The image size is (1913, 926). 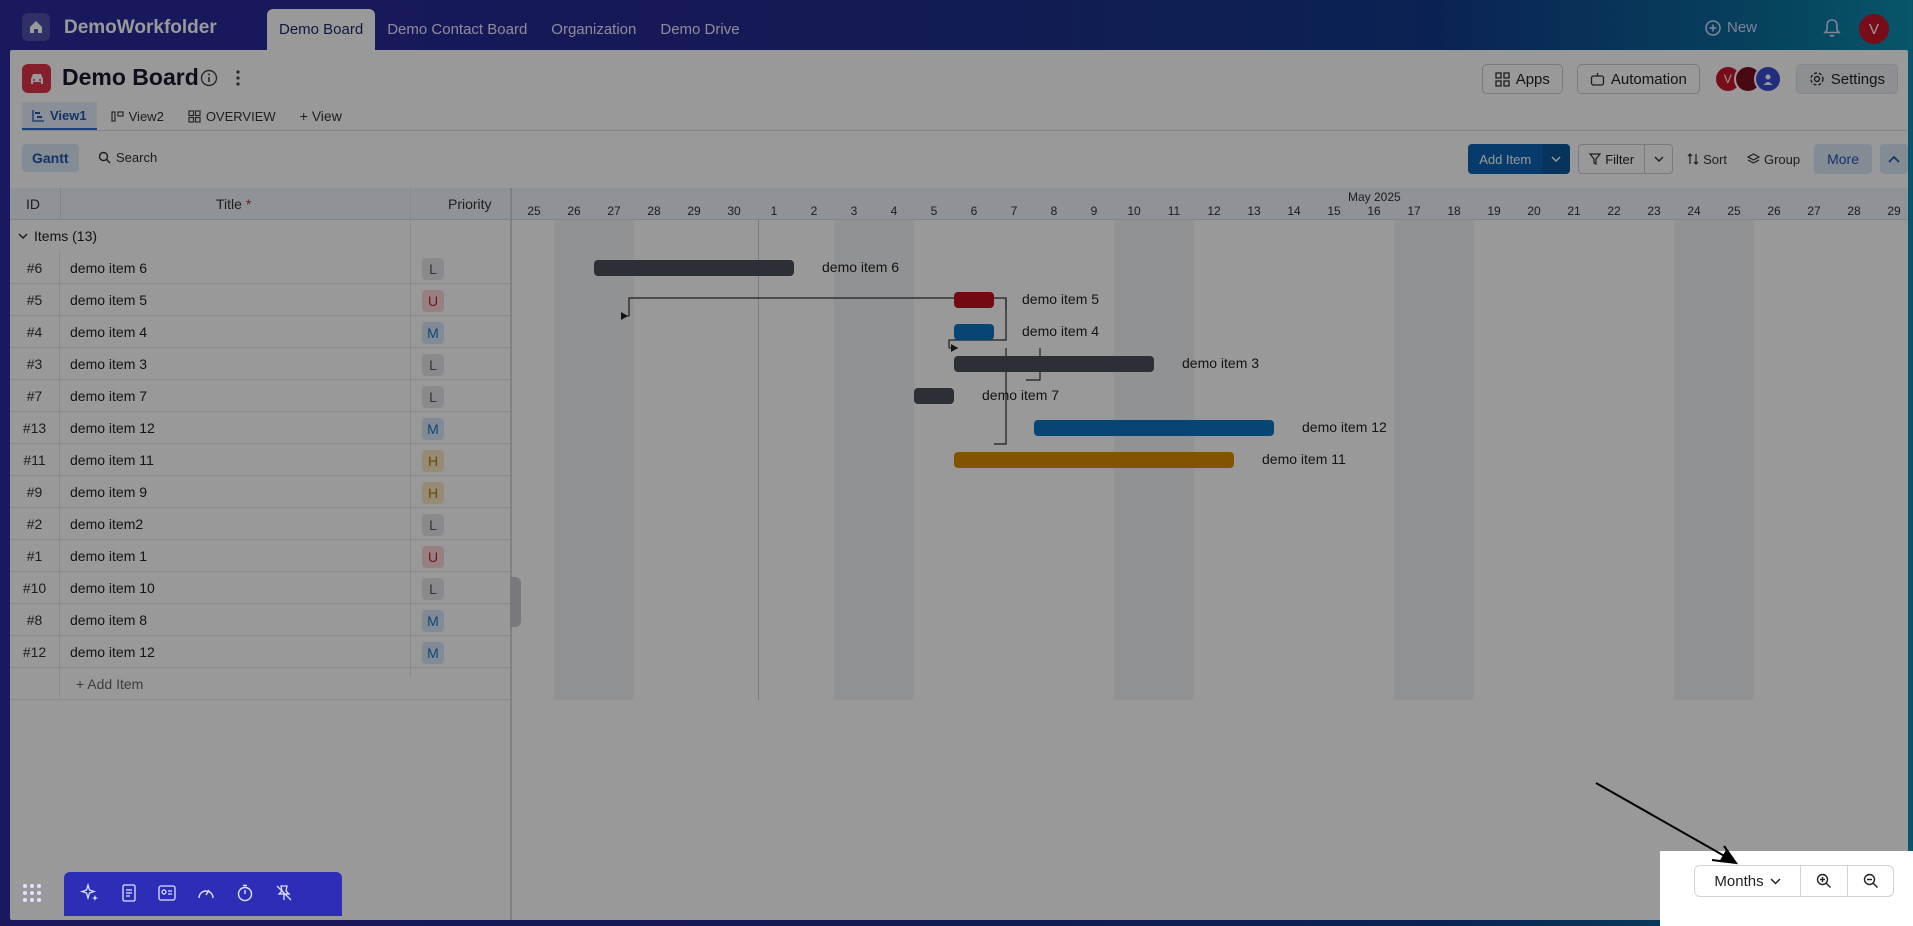 What do you see at coordinates (1667, 823) in the screenshot?
I see `annotation-arrow` at bounding box center [1667, 823].